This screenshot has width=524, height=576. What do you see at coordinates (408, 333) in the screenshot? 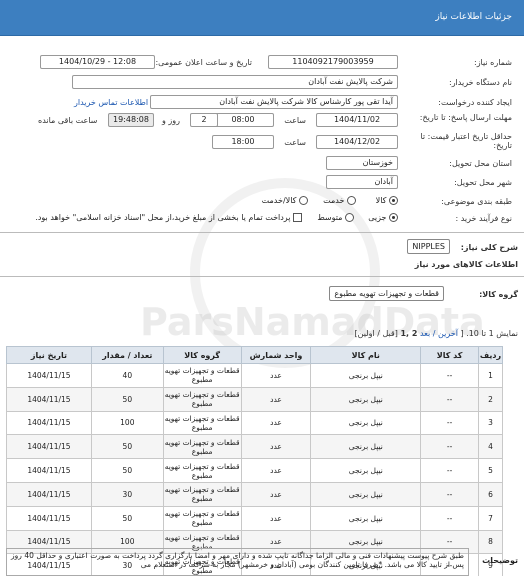
I see `pagination-pages: 2 ,1` at bounding box center [408, 333].